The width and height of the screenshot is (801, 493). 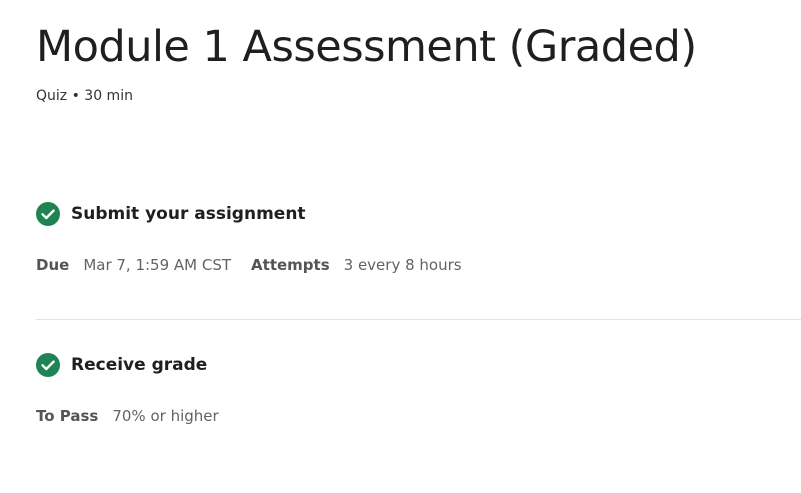 I want to click on section-divider, so click(x=418, y=319).